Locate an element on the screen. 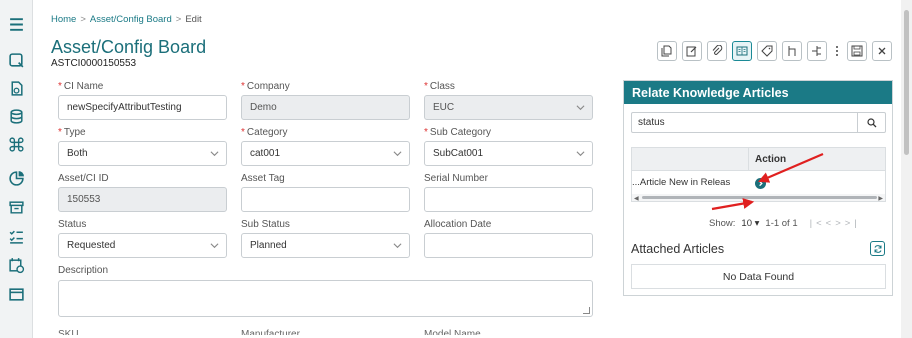 This screenshot has height=338, width=912. page-range-label: 1-1 of 1 is located at coordinates (781, 223).